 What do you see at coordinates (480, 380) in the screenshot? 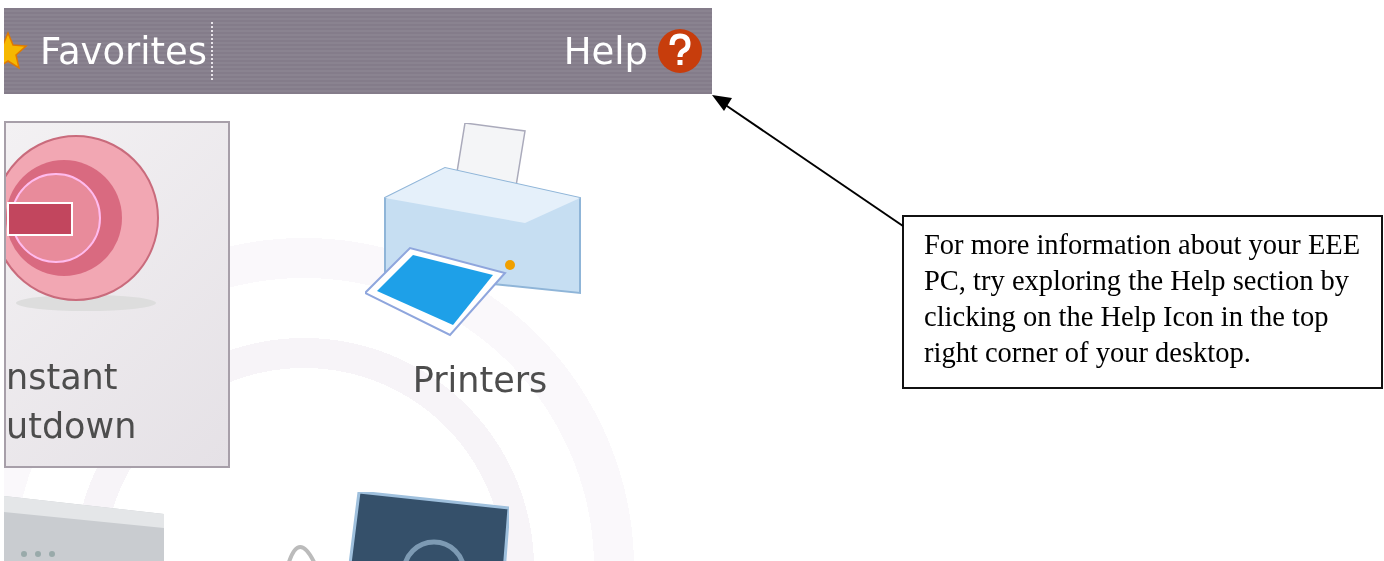
I see `item-label: Printers` at bounding box center [480, 380].